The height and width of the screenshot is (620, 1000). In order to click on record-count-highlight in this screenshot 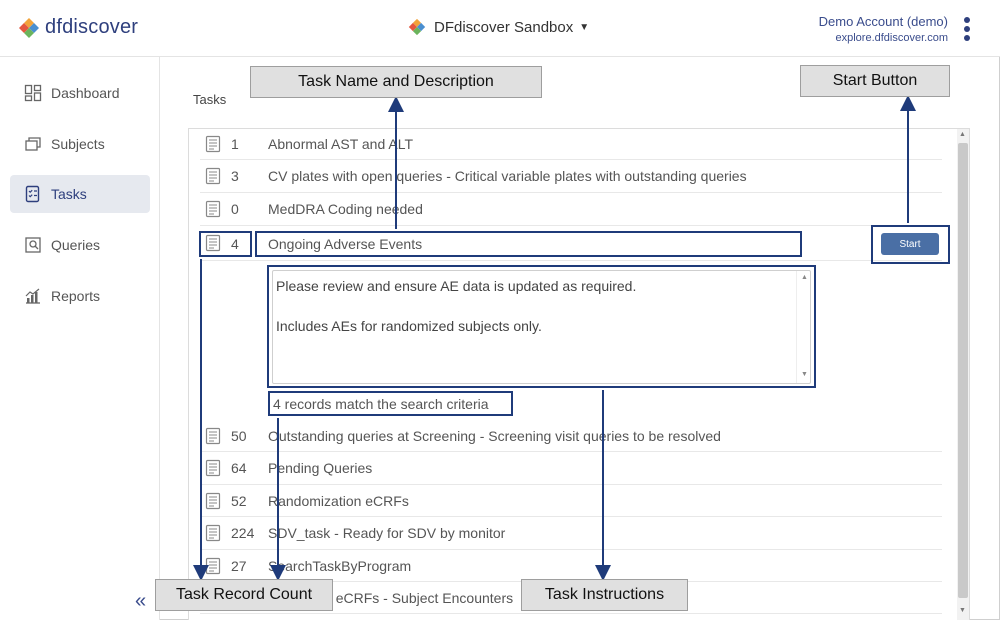, I will do `click(225, 244)`.